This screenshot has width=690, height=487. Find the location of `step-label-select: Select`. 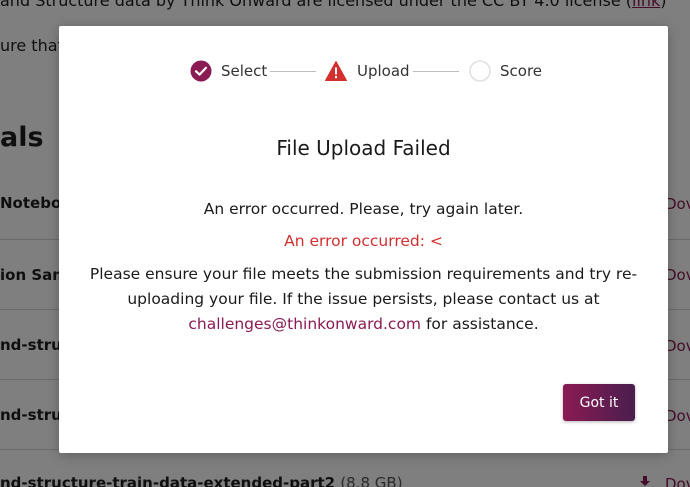

step-label-select: Select is located at coordinates (244, 71).